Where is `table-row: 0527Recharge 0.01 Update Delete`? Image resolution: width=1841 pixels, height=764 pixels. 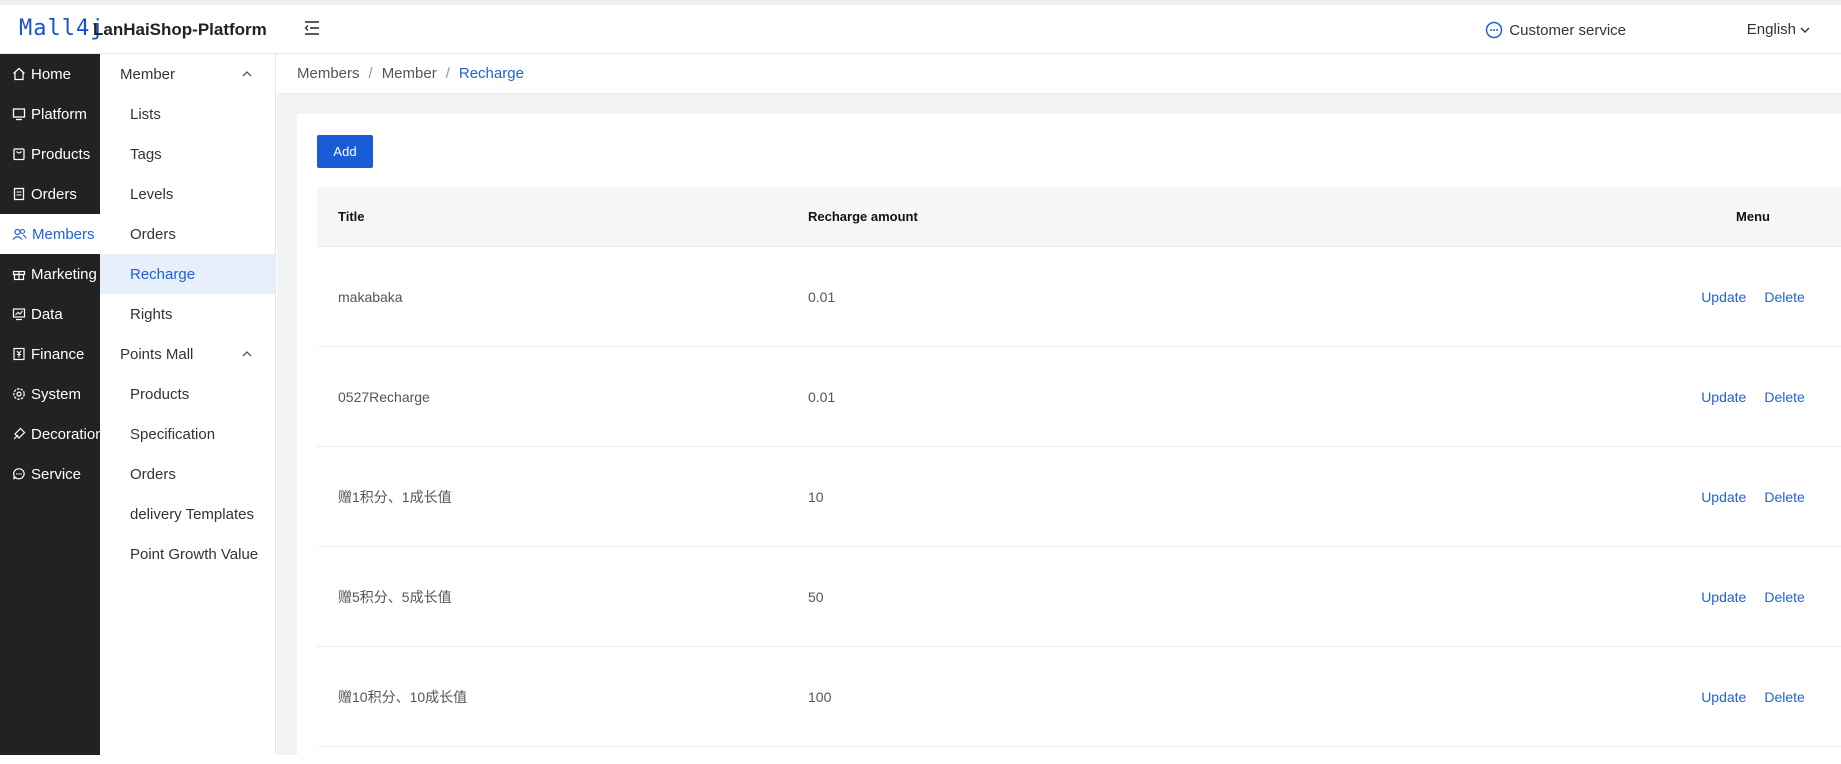
table-row: 0527Recharge 0.01 Update Delete is located at coordinates (1079, 397).